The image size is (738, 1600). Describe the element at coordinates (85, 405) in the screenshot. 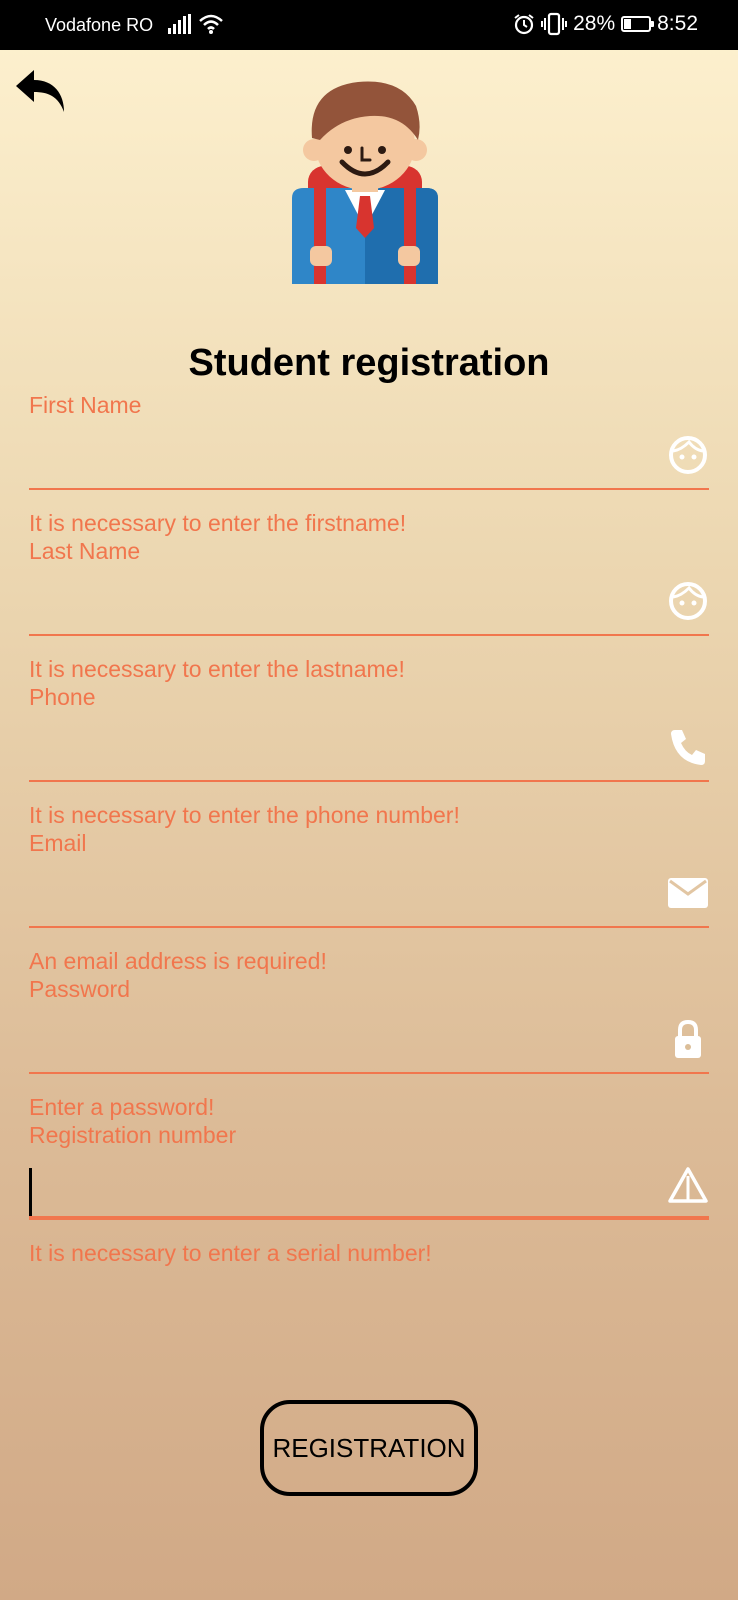

I see `first-name-label: First Name` at that location.